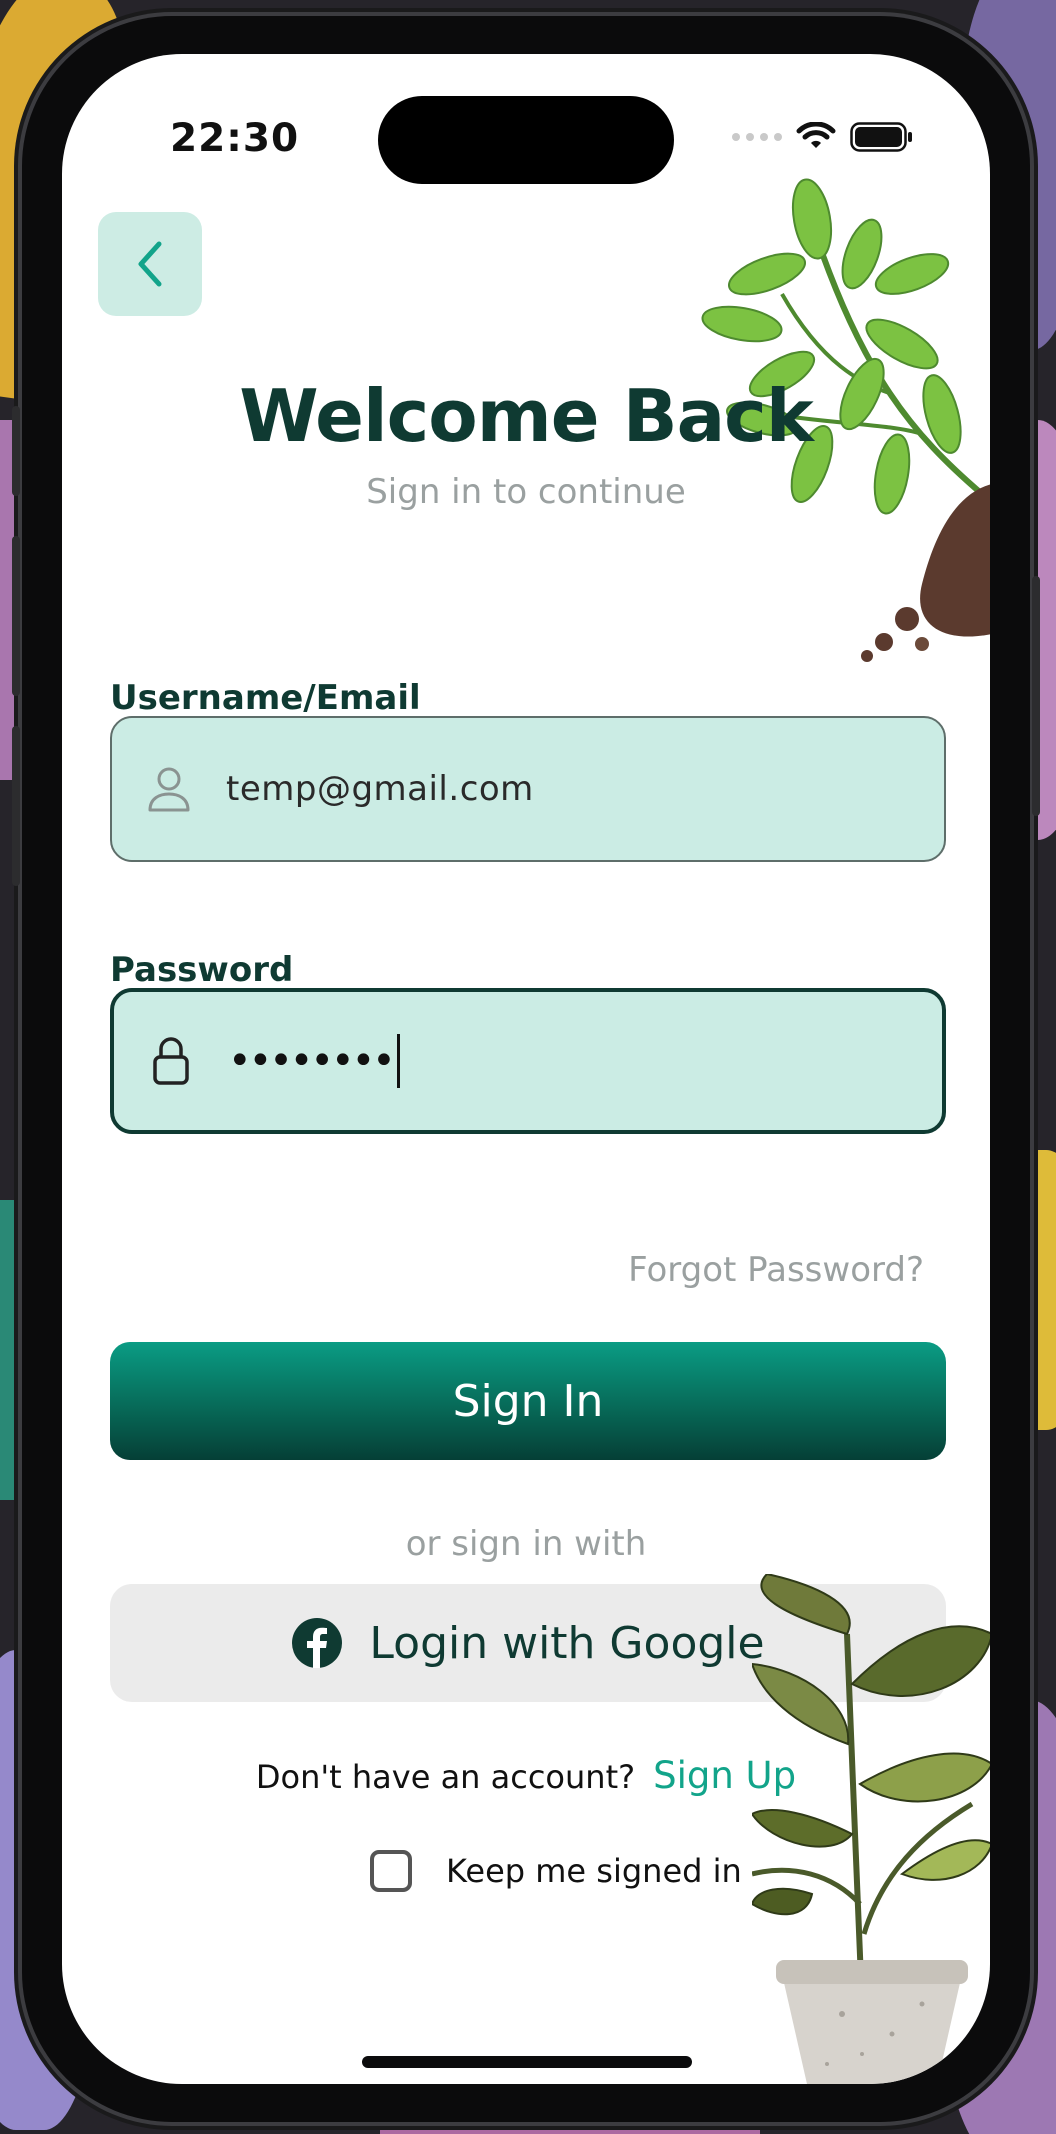 This screenshot has width=1056, height=2134. What do you see at coordinates (776, 1270) in the screenshot?
I see `forgot-password-link: Forgot Password?` at bounding box center [776, 1270].